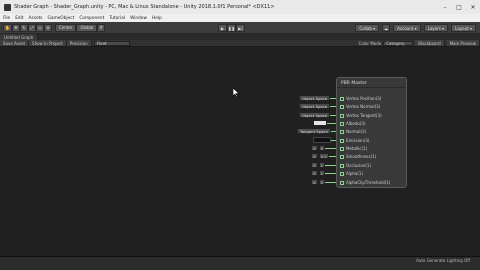  I want to click on metallic-input: X0, so click(324, 148).